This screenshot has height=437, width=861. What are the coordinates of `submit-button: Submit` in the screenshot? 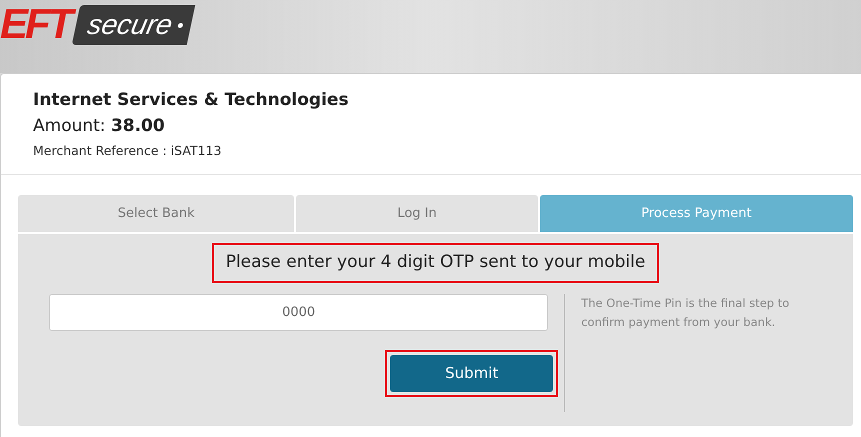 It's located at (472, 373).